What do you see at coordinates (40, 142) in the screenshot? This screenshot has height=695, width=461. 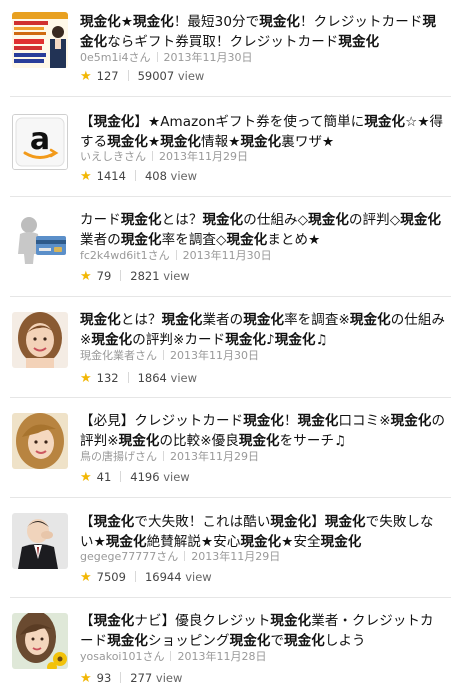 I see `article-thumbnail: a` at bounding box center [40, 142].